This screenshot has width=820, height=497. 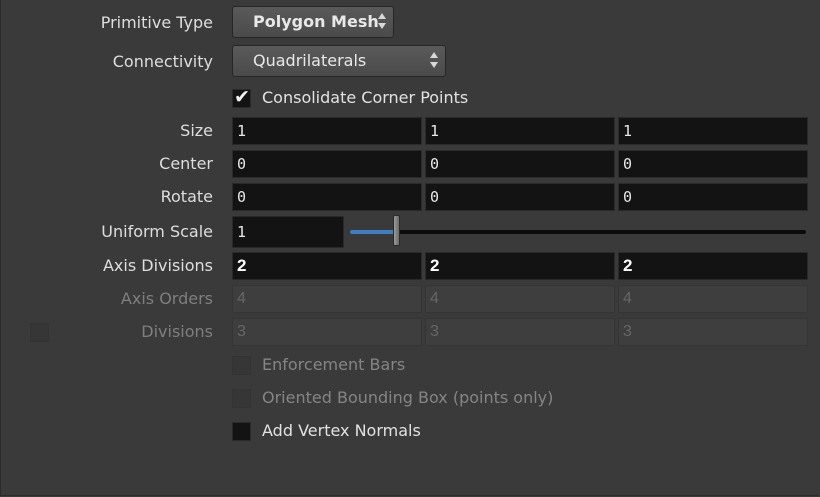 I want to click on connectivity-dropdown: Quadrilaterals, so click(x=339, y=61).